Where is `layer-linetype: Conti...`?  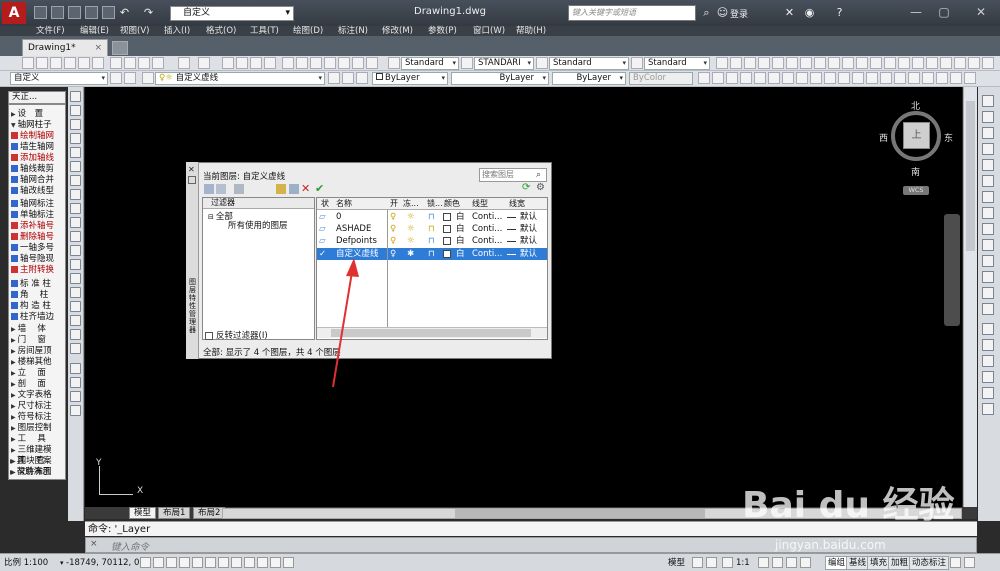 layer-linetype: Conti... is located at coordinates (487, 217).